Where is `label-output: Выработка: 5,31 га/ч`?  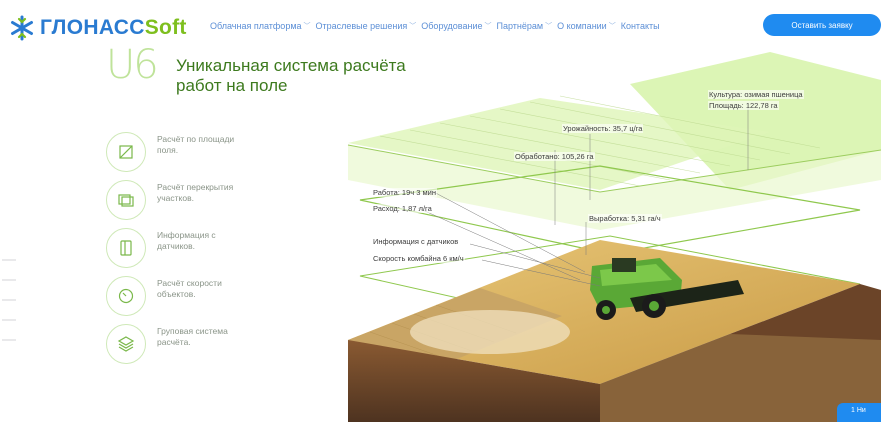 label-output: Выработка: 5,31 га/ч is located at coordinates (625, 218).